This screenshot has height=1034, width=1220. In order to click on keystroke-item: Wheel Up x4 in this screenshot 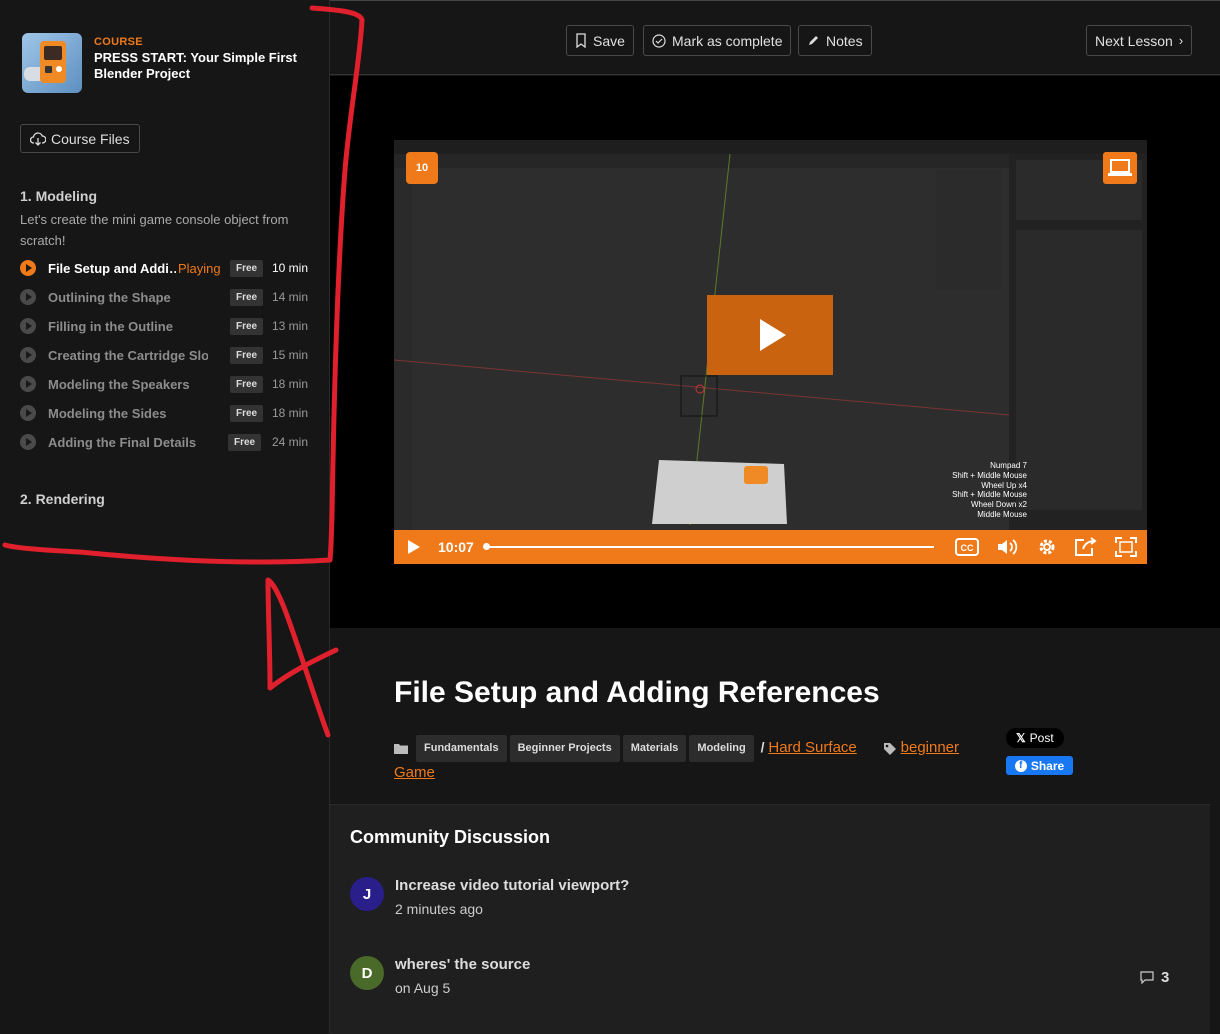, I will do `click(1004, 485)`.